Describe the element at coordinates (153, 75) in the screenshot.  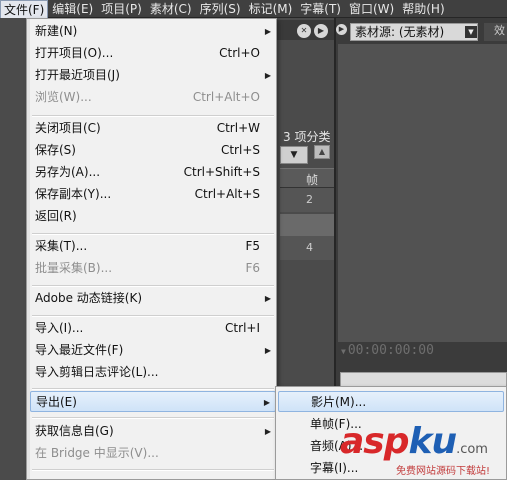
I see `menu-item-open-recent: 打开最近项目(J) ▶` at that location.